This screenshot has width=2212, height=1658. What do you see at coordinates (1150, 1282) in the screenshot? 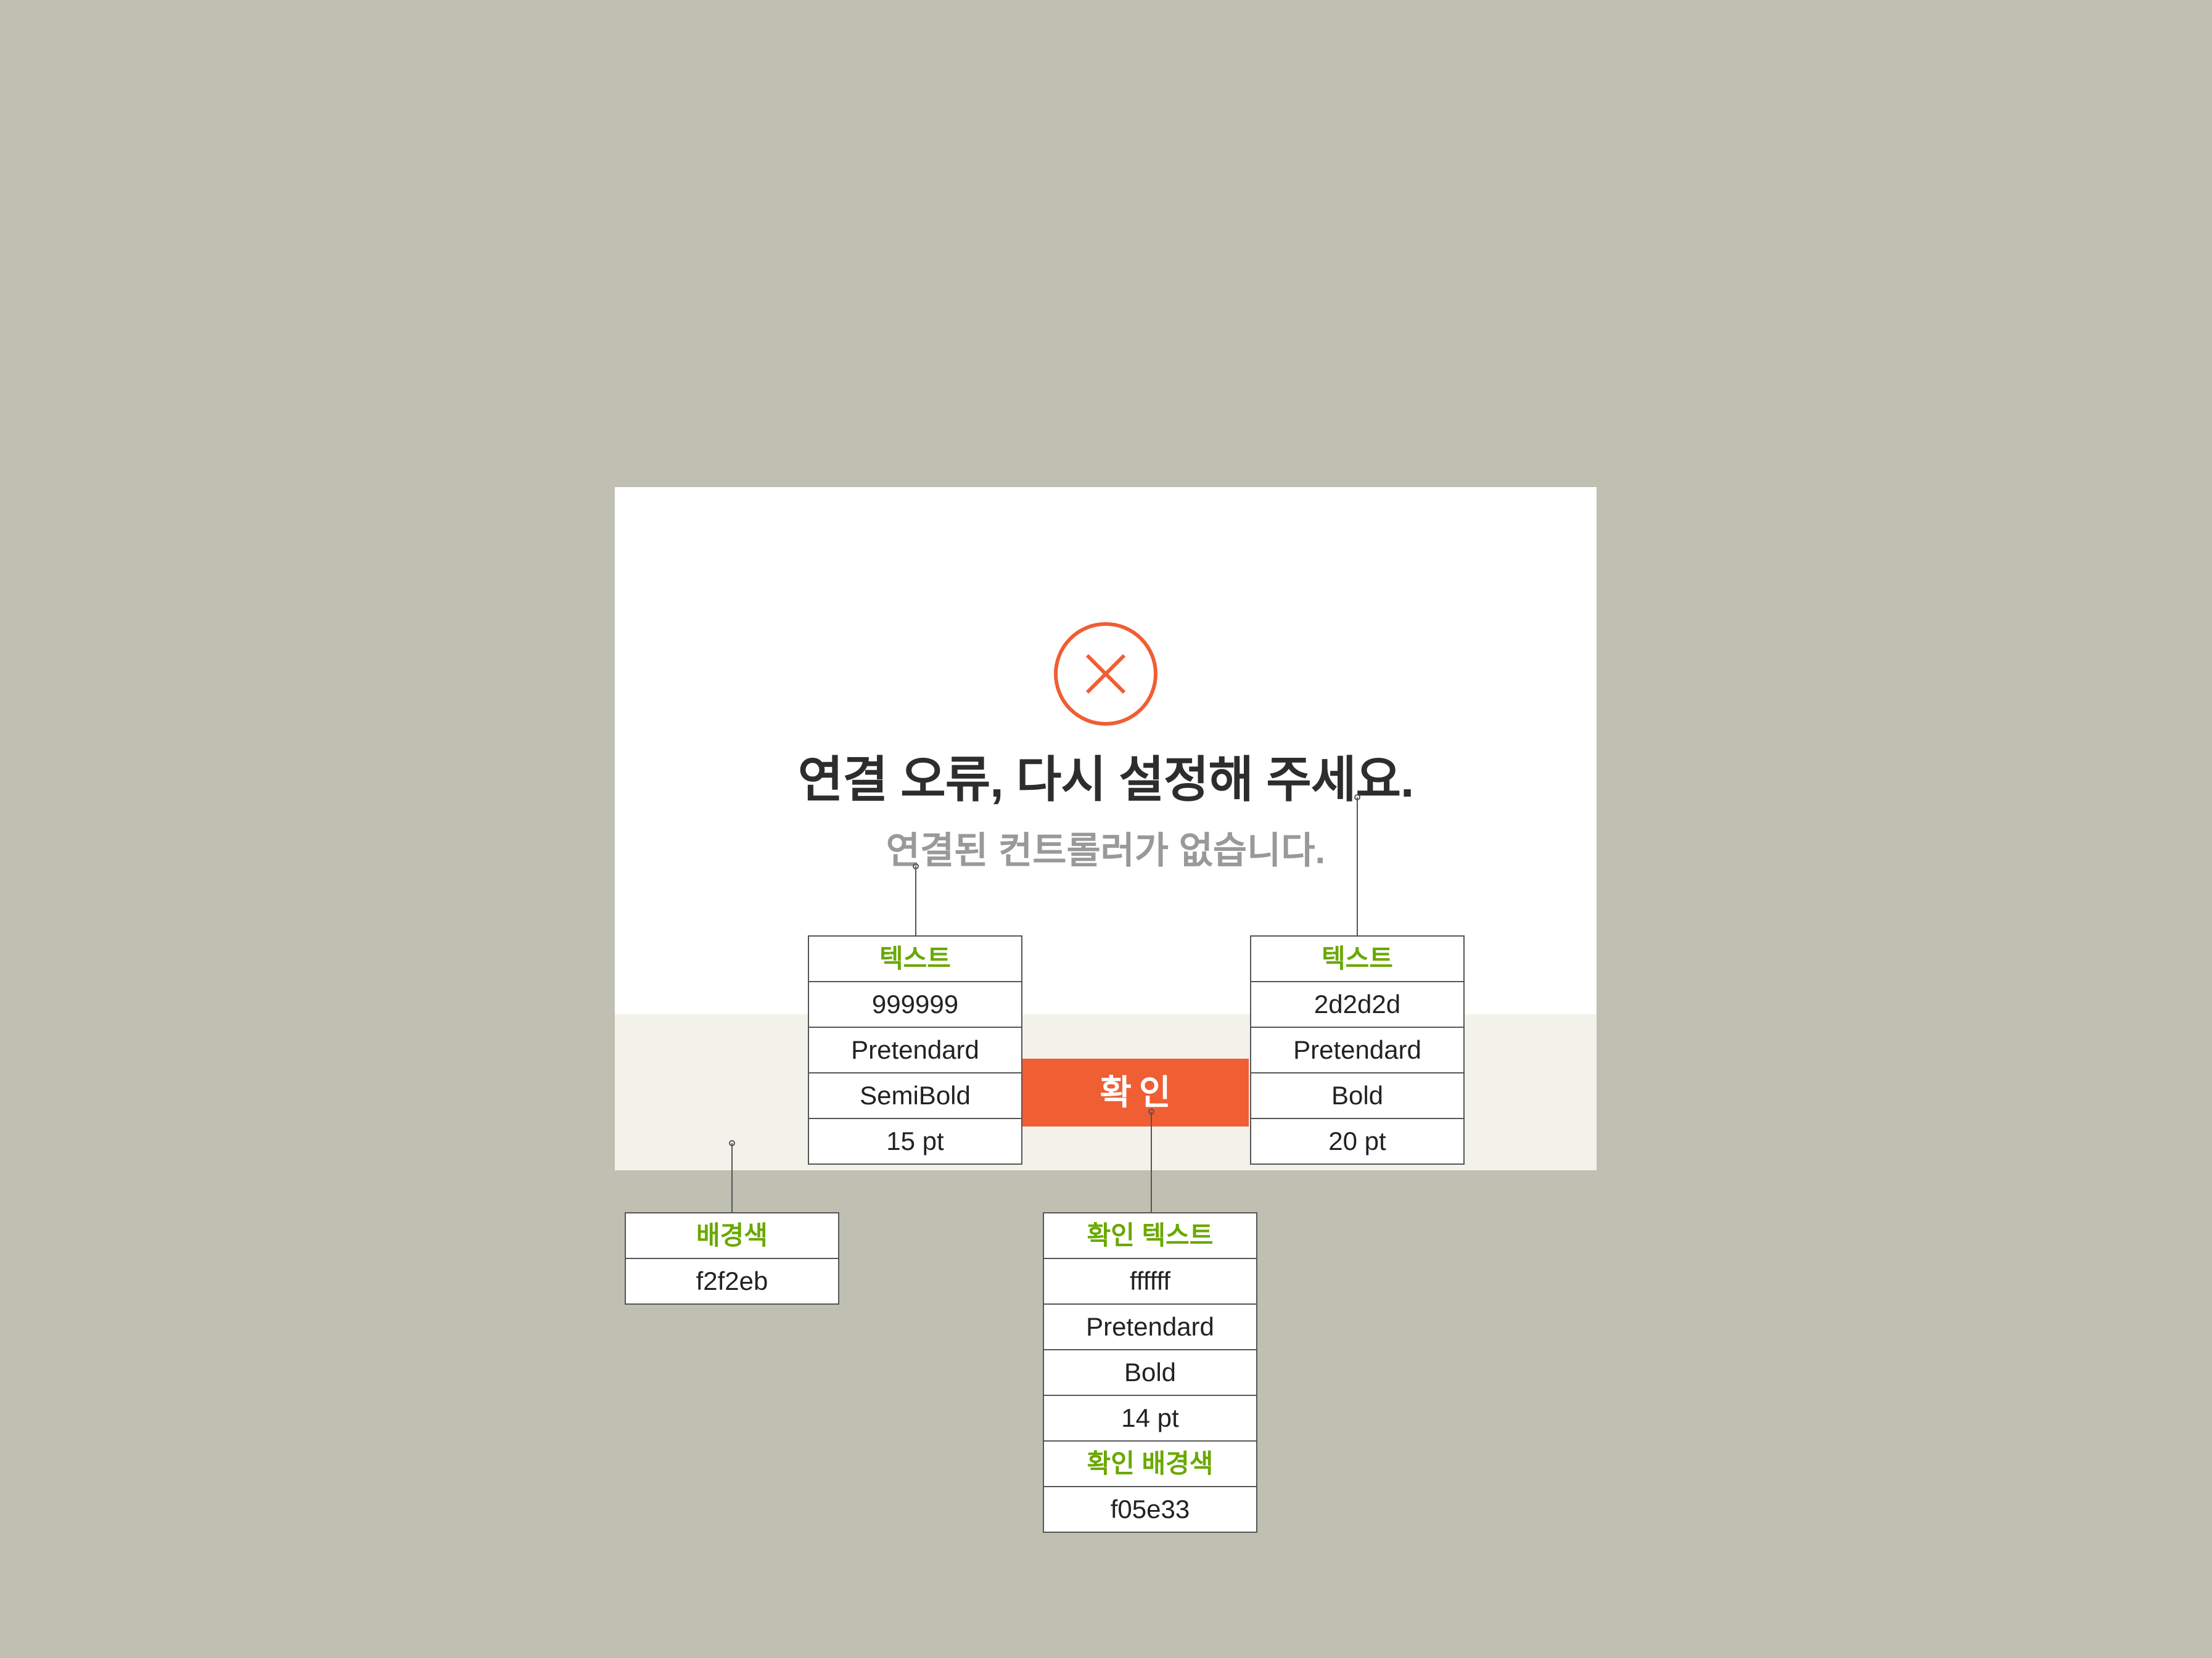
I see `spec-color: ffffff` at bounding box center [1150, 1282].